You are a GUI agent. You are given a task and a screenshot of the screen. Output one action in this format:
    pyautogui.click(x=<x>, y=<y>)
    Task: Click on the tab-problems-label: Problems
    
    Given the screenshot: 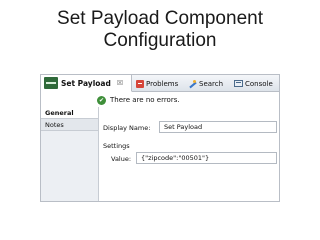 What is the action you would take?
    pyautogui.click(x=162, y=83)
    